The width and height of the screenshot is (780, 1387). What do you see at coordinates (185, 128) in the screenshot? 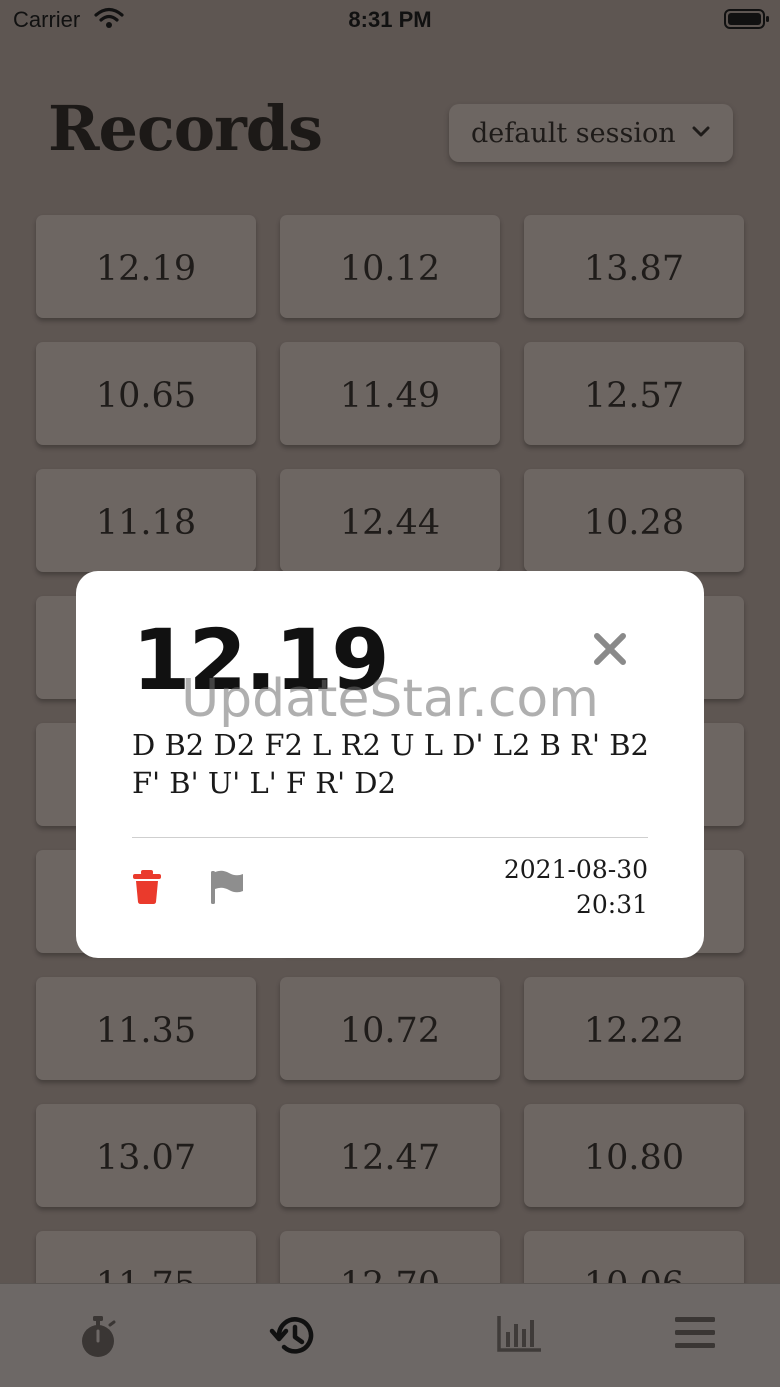
I see `page-title: Records` at bounding box center [185, 128].